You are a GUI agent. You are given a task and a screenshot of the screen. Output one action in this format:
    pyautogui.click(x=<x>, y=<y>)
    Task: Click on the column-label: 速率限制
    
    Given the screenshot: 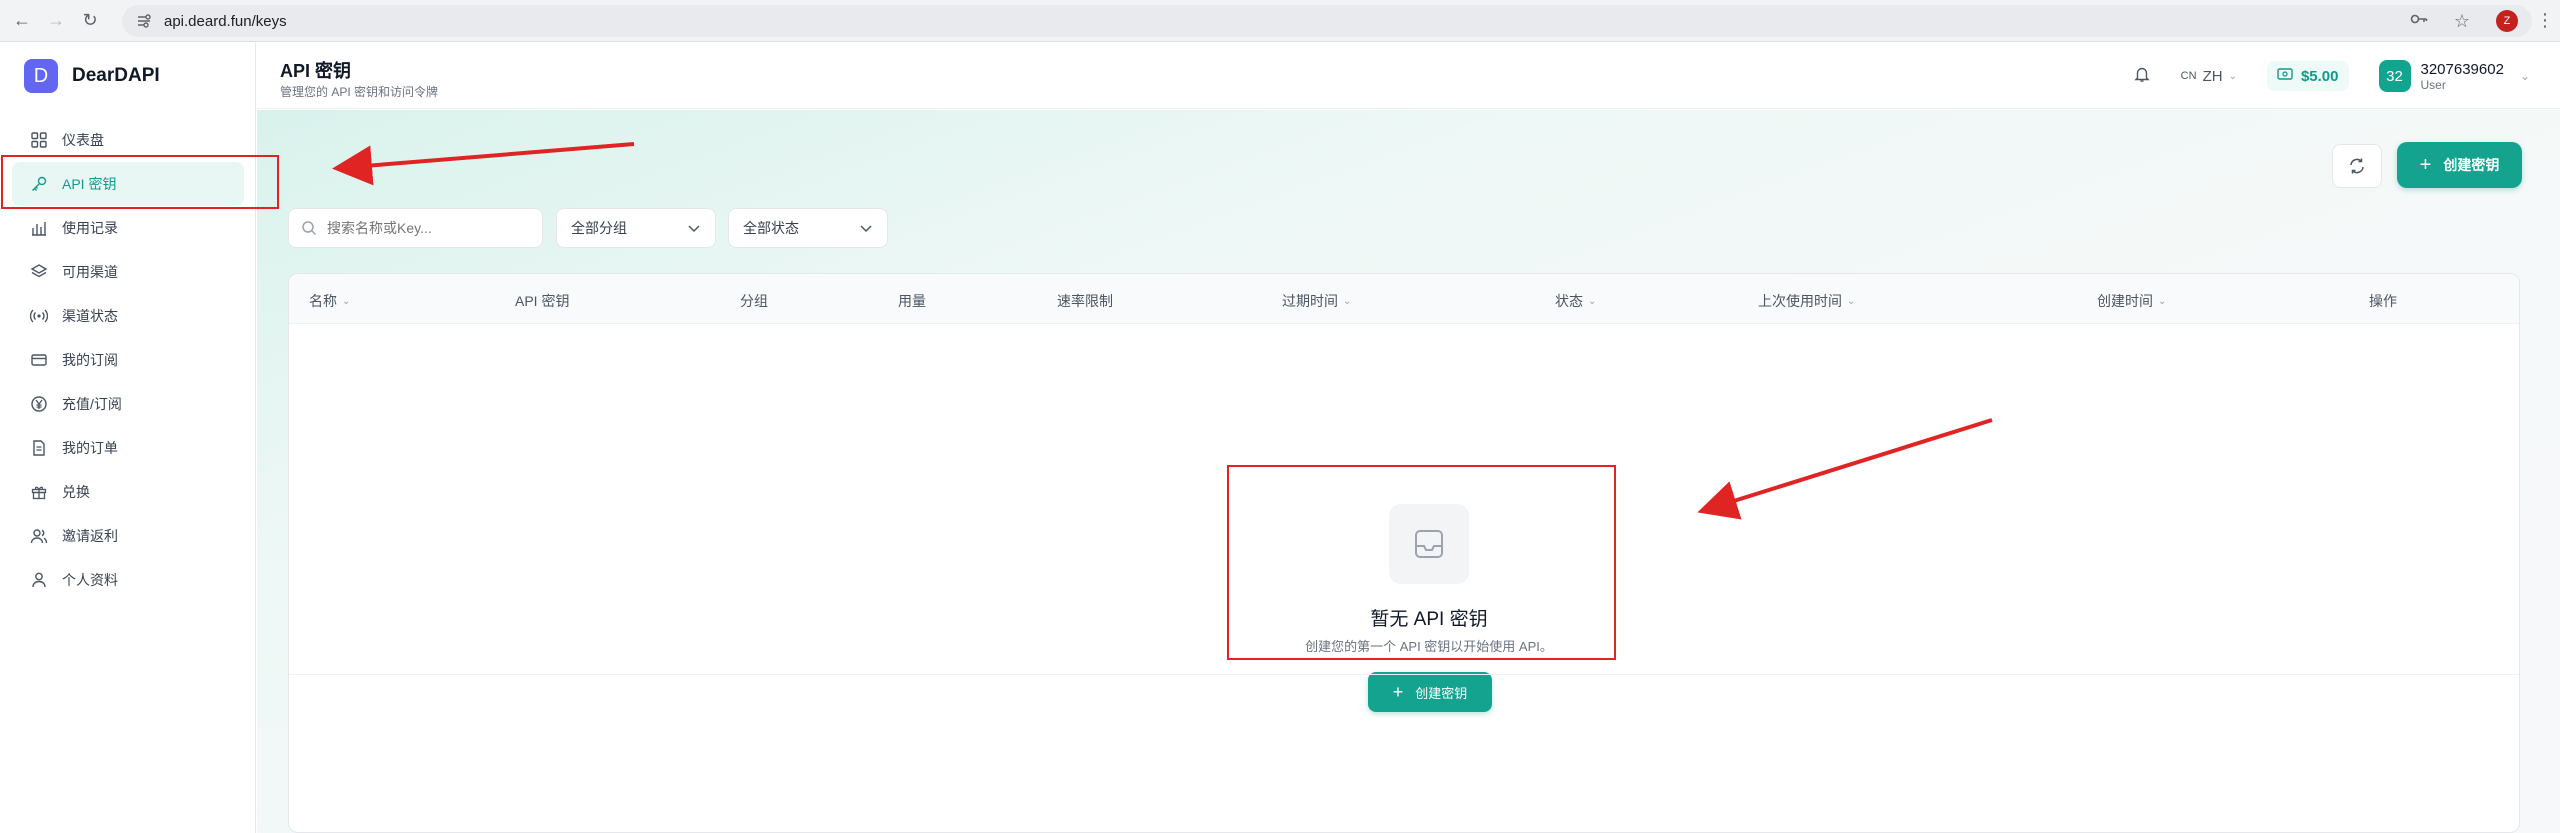 What is the action you would take?
    pyautogui.click(x=1085, y=301)
    